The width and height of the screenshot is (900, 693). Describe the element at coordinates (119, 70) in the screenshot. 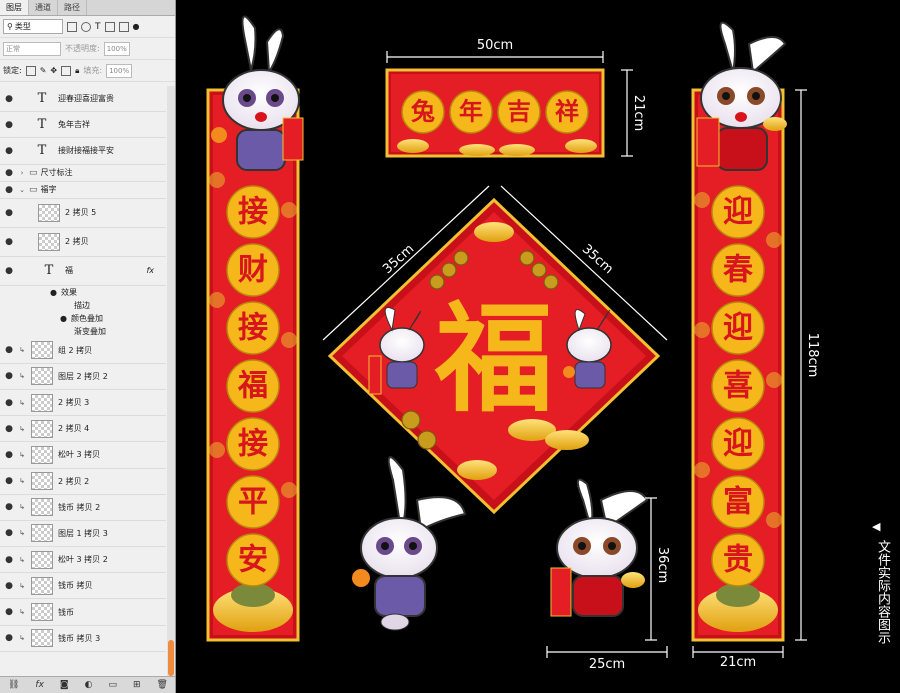

I see `fill-input: 100%` at that location.